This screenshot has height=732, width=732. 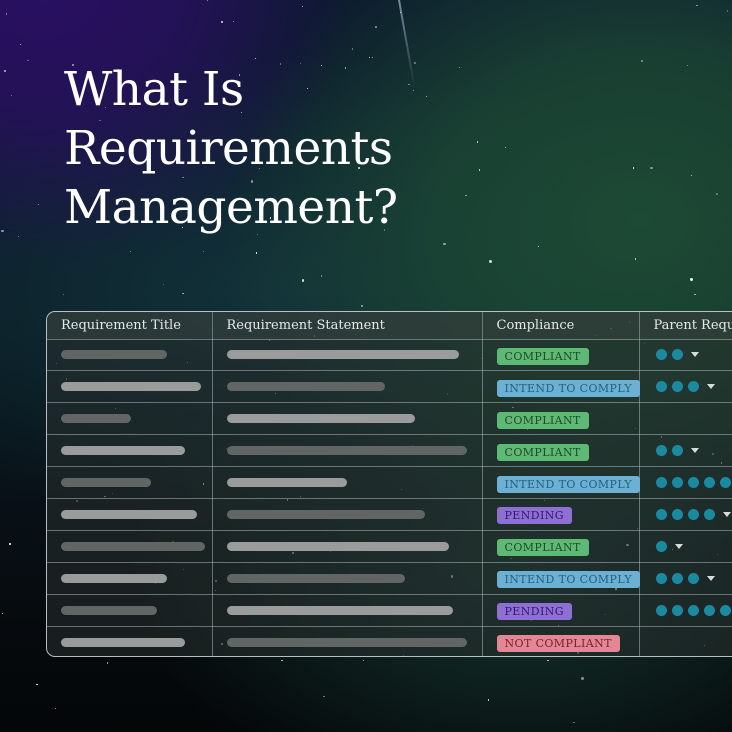 What do you see at coordinates (685, 326) in the screenshot?
I see `header-parent-requirement: Parent Requ` at bounding box center [685, 326].